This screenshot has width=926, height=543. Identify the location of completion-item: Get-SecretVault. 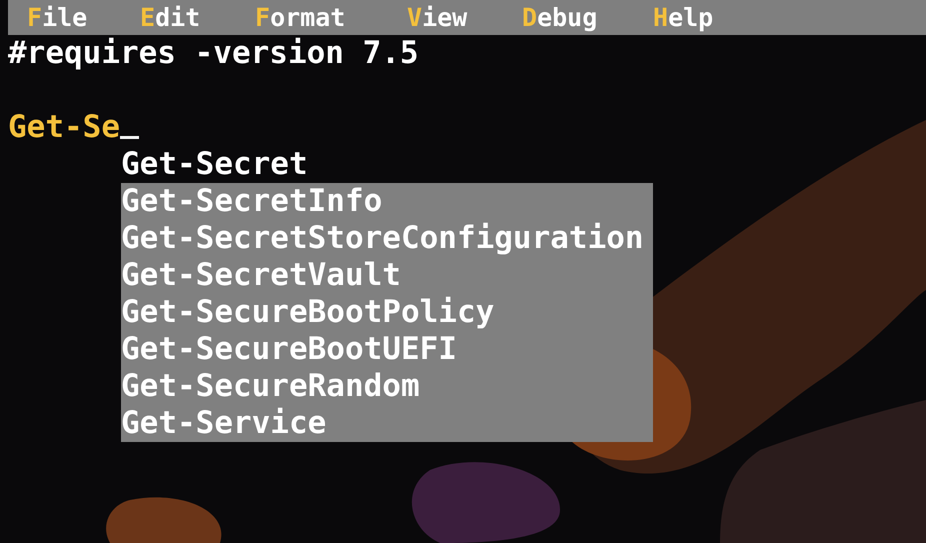
(387, 275).